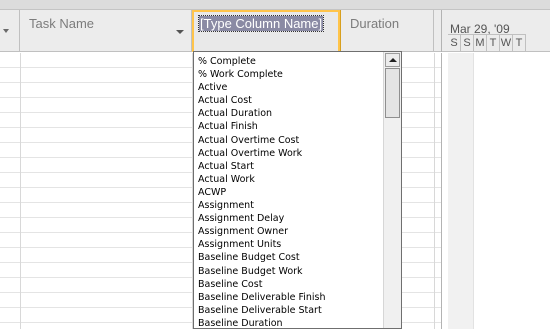 The height and width of the screenshot is (329, 550). Describe the element at coordinates (180, 32) in the screenshot. I see `chevron-down-icon` at that location.